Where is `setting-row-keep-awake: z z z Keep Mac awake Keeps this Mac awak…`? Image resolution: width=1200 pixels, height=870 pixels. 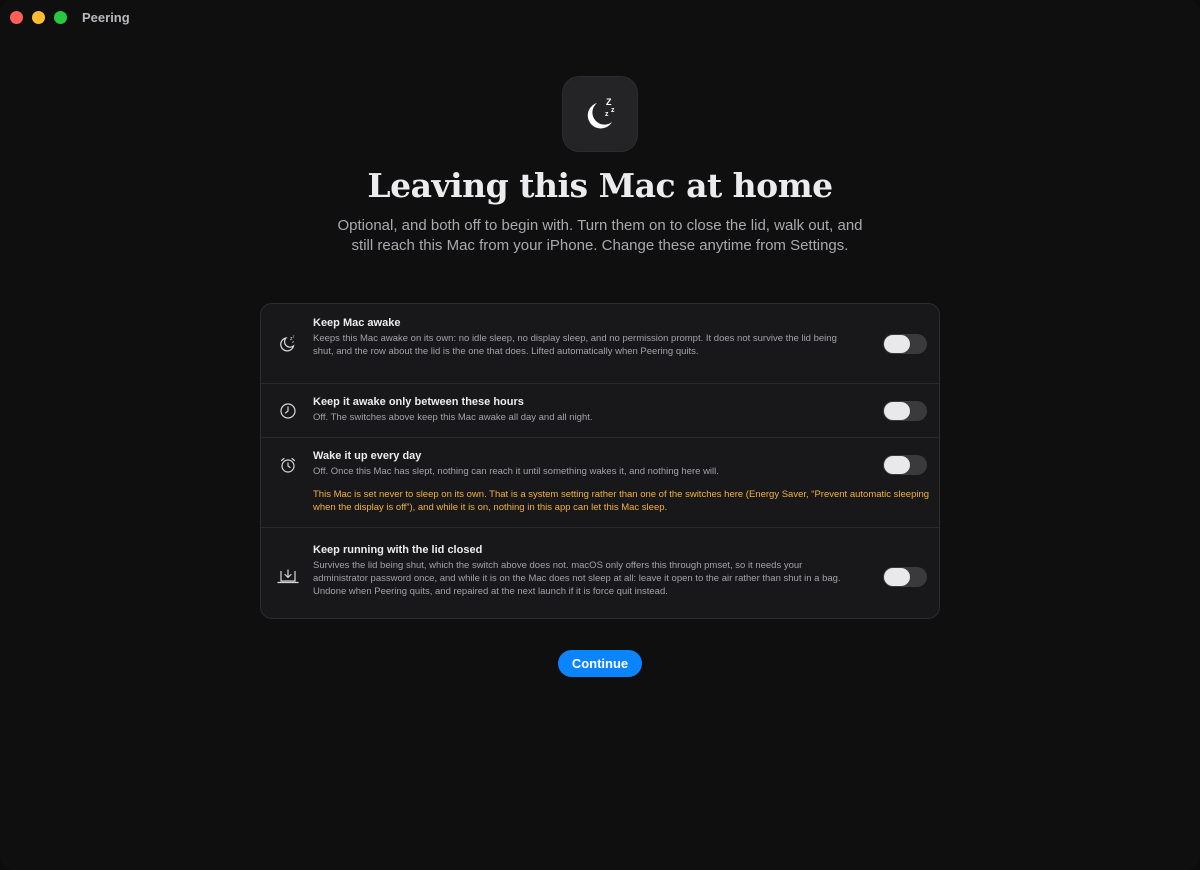
setting-row-keep-awake: z z z Keep Mac awake Keeps this Mac awak… is located at coordinates (600, 343).